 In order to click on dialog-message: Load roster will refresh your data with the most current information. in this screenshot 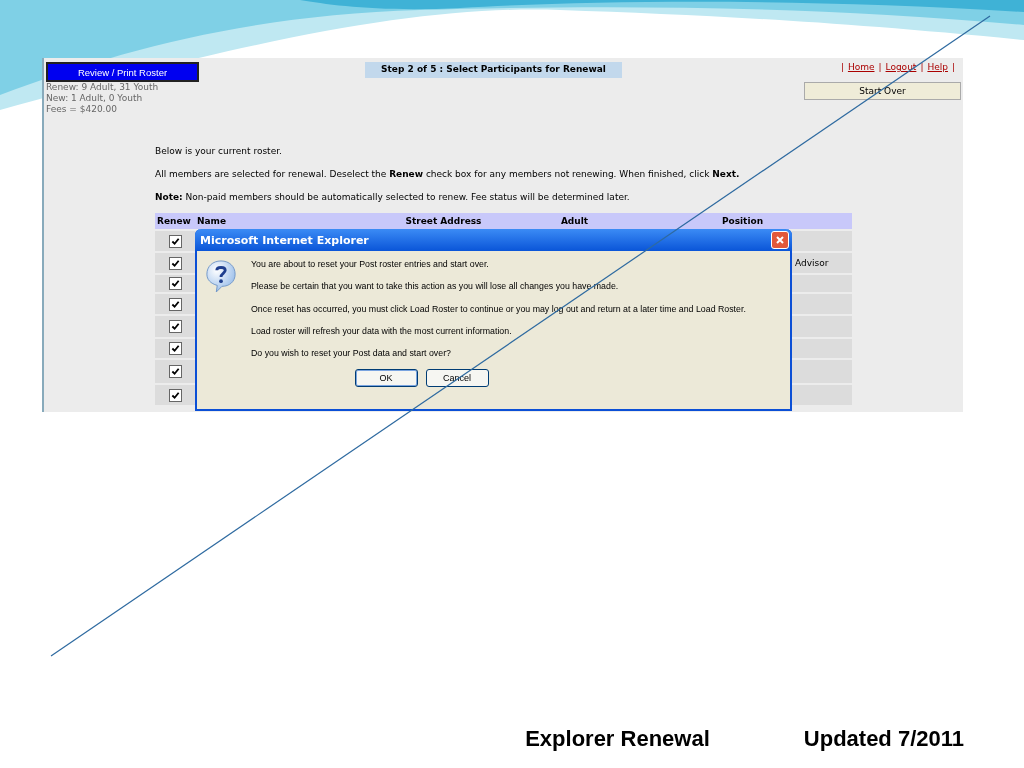, I will do `click(382, 331)`.